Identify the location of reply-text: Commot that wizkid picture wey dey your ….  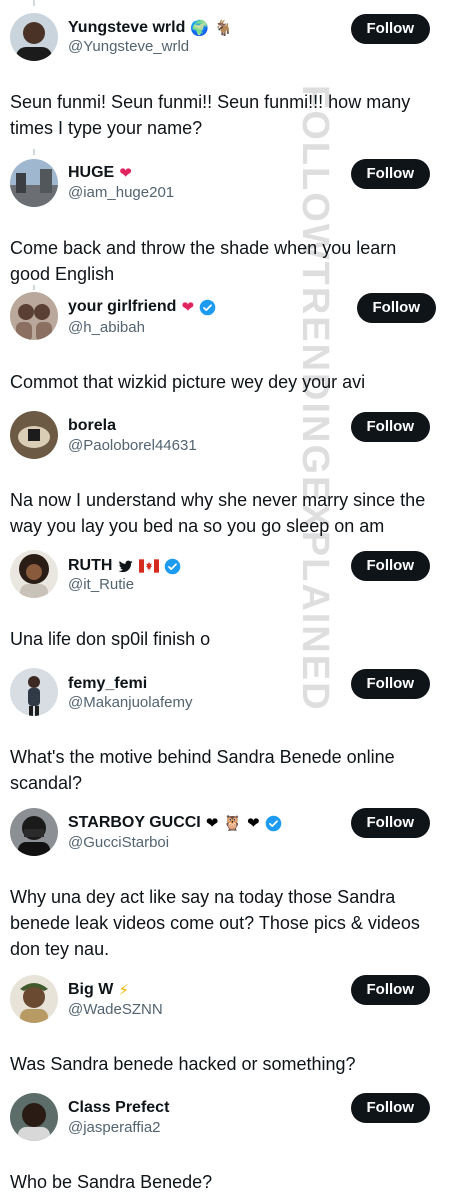
(188, 382).